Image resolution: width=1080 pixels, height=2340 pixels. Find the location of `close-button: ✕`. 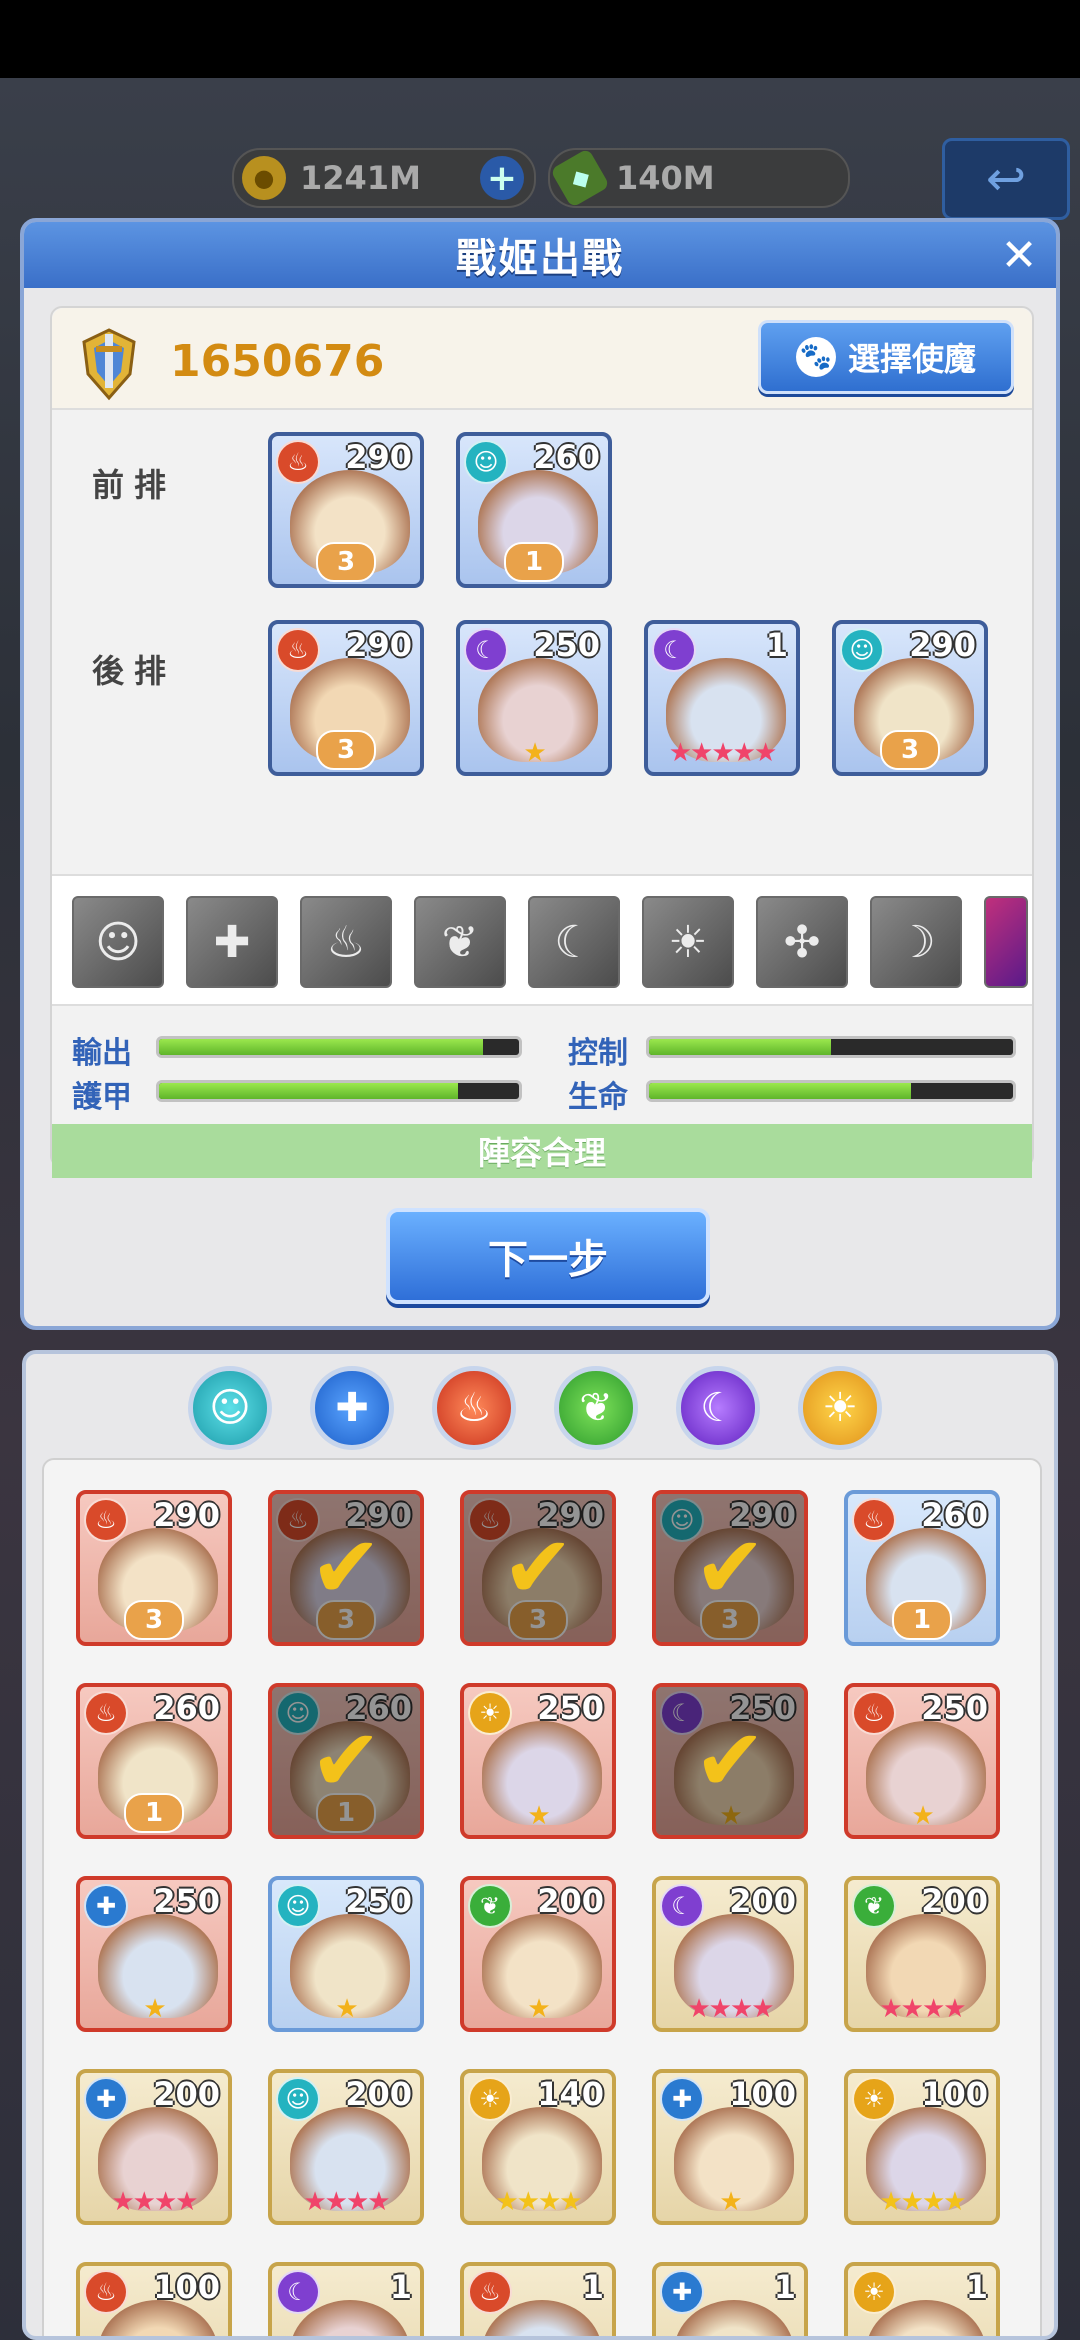

close-button: ✕ is located at coordinates (1019, 255).